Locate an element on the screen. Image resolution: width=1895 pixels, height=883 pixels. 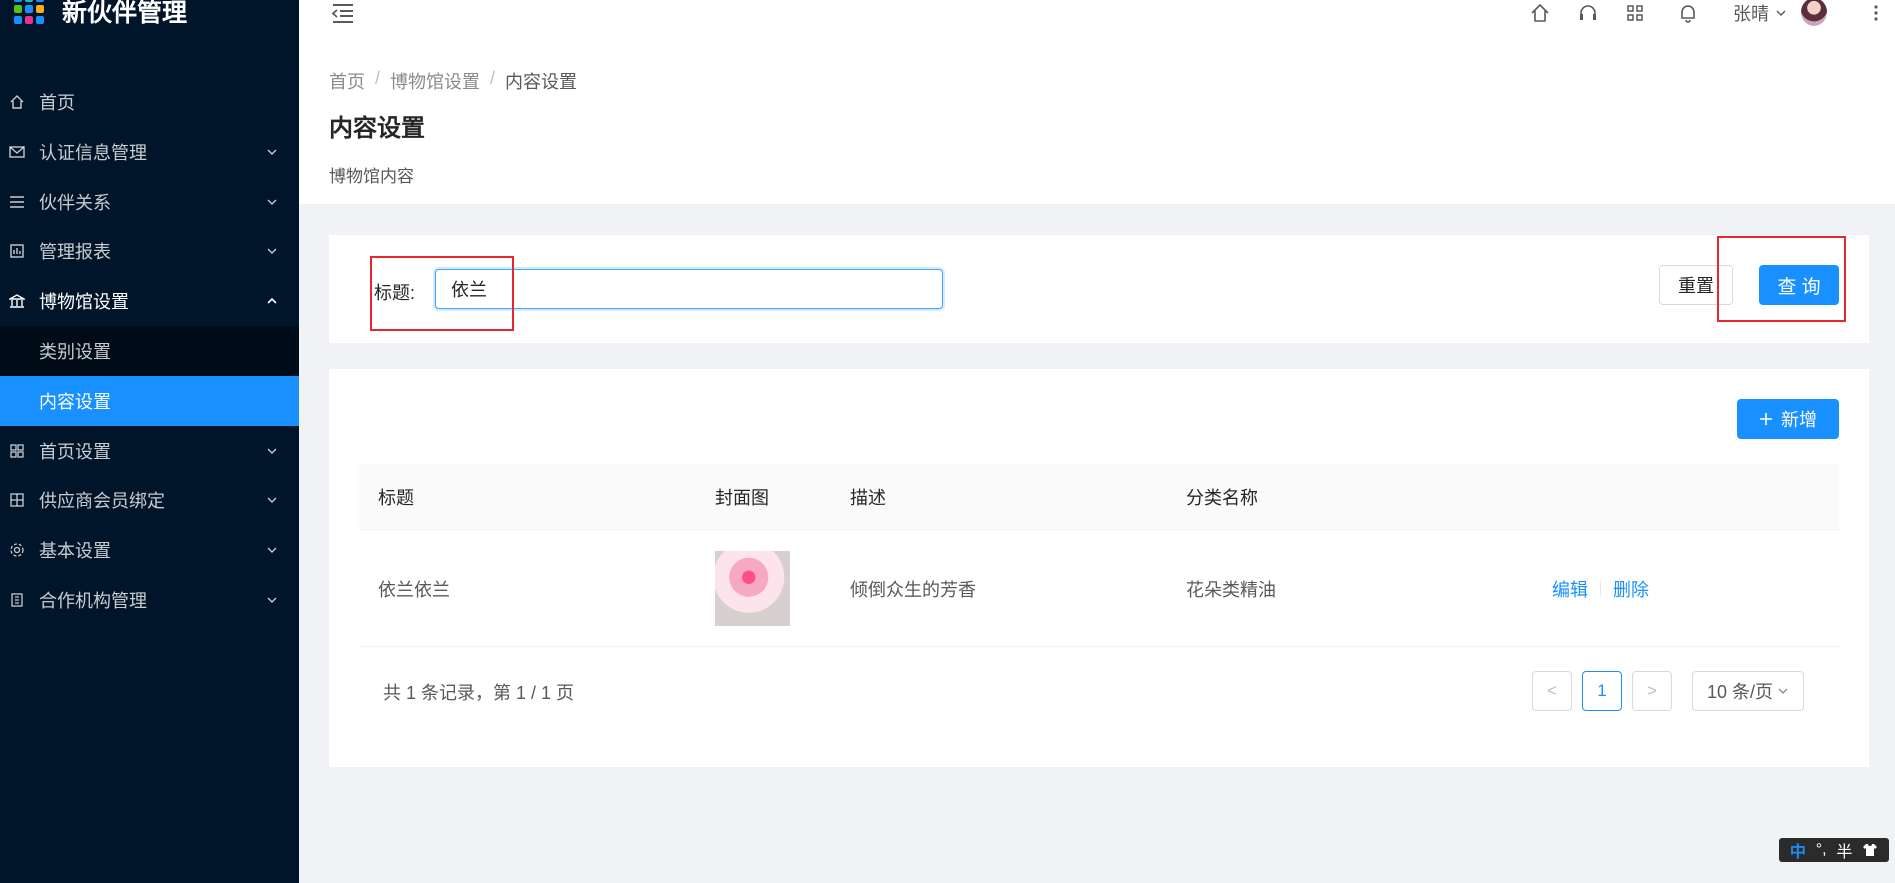
breadcrumb-item-museum: 博物馆设置 is located at coordinates (435, 81).